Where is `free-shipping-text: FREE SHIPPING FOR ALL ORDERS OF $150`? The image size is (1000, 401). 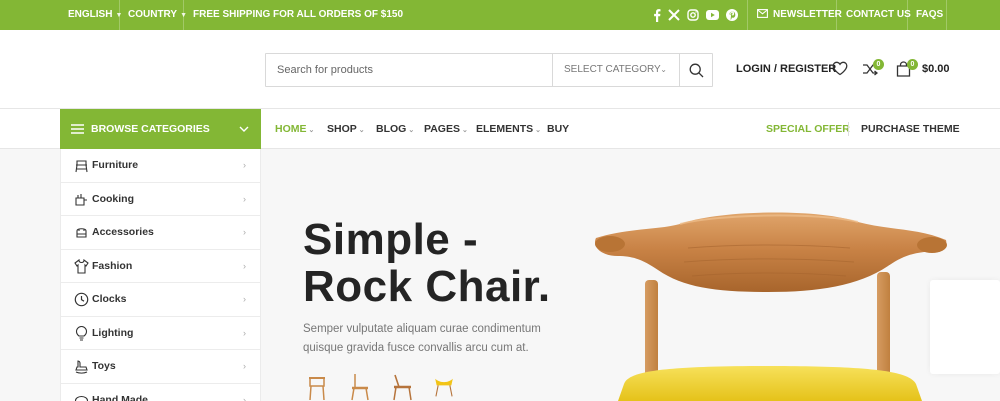
free-shipping-text: FREE SHIPPING FOR ALL ORDERS OF $150 is located at coordinates (298, 14).